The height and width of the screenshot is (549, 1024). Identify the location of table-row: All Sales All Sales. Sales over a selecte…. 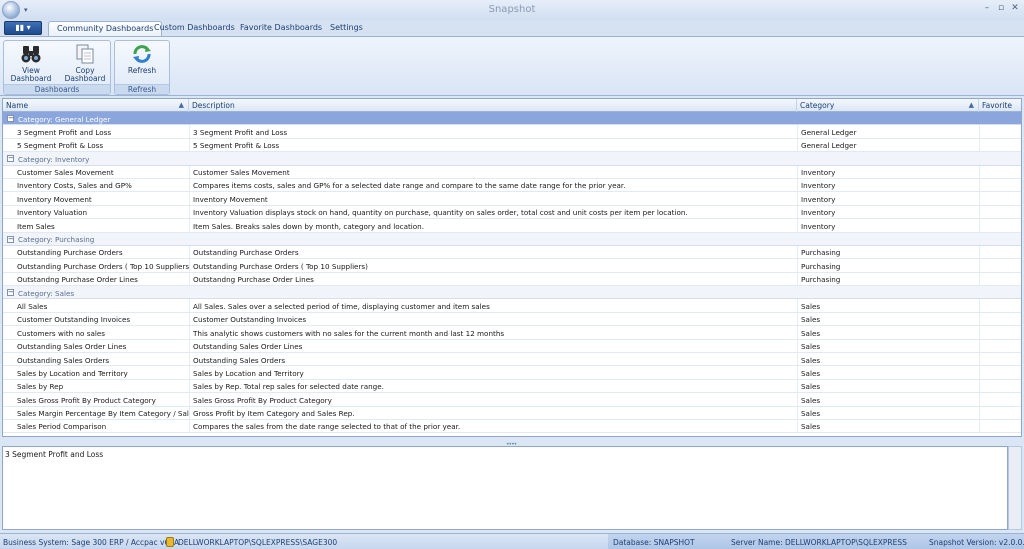
(512, 306).